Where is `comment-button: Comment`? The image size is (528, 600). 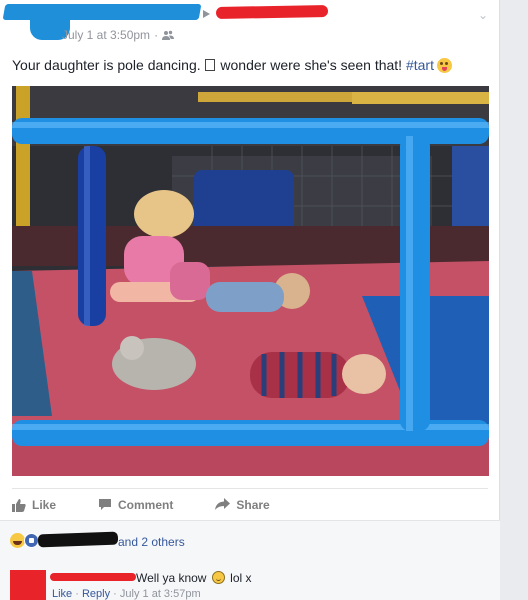 comment-button: Comment is located at coordinates (135, 505).